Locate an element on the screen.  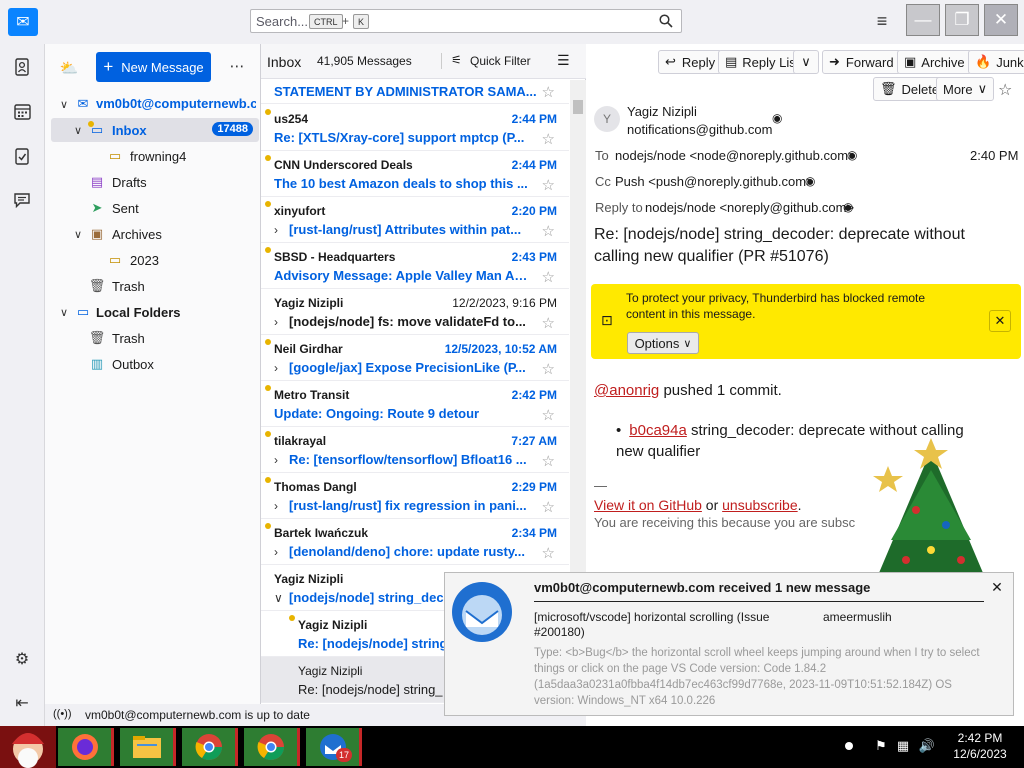
address-book-icon is located at coordinates (22, 67).